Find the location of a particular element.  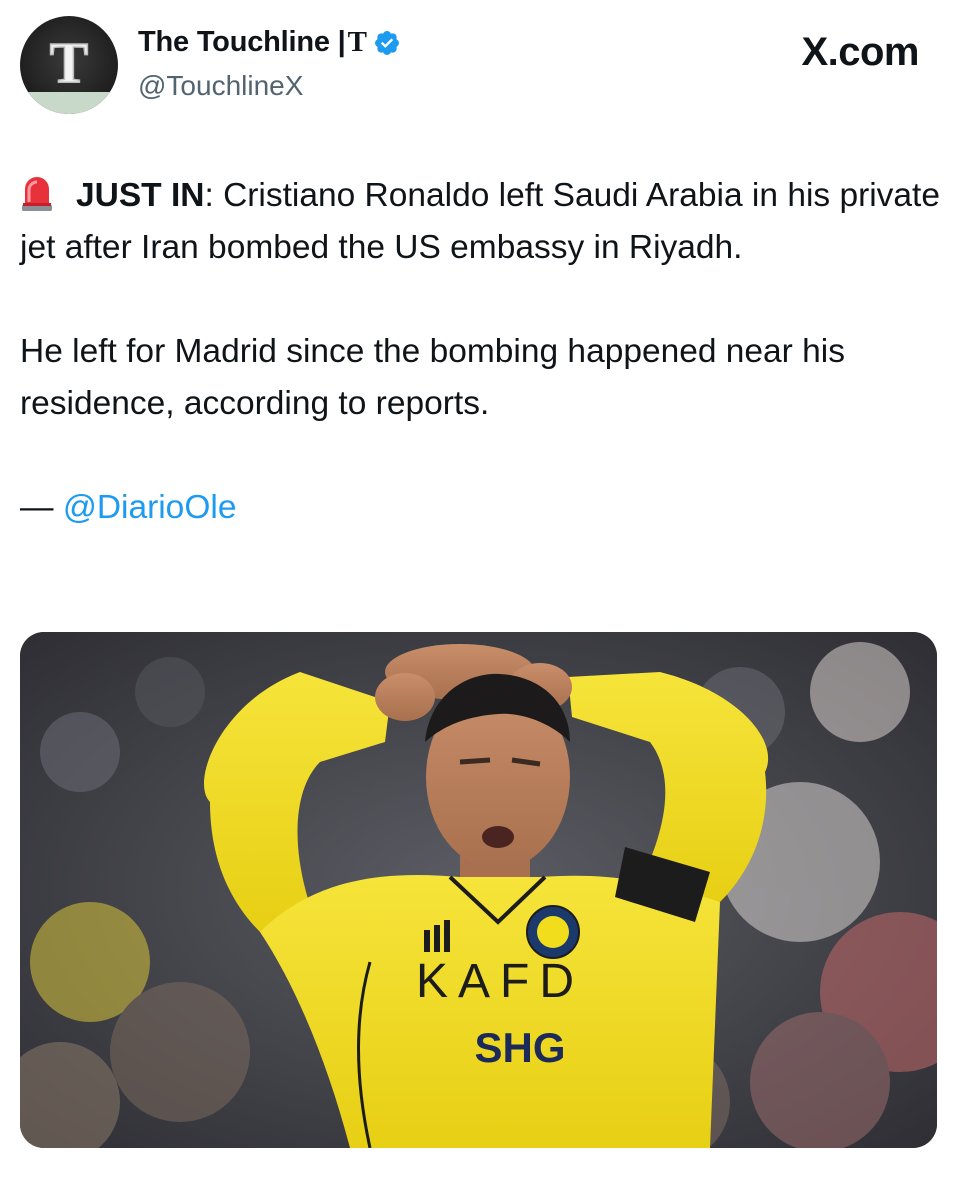

avatar-logo-icon: T is located at coordinates (69, 62).